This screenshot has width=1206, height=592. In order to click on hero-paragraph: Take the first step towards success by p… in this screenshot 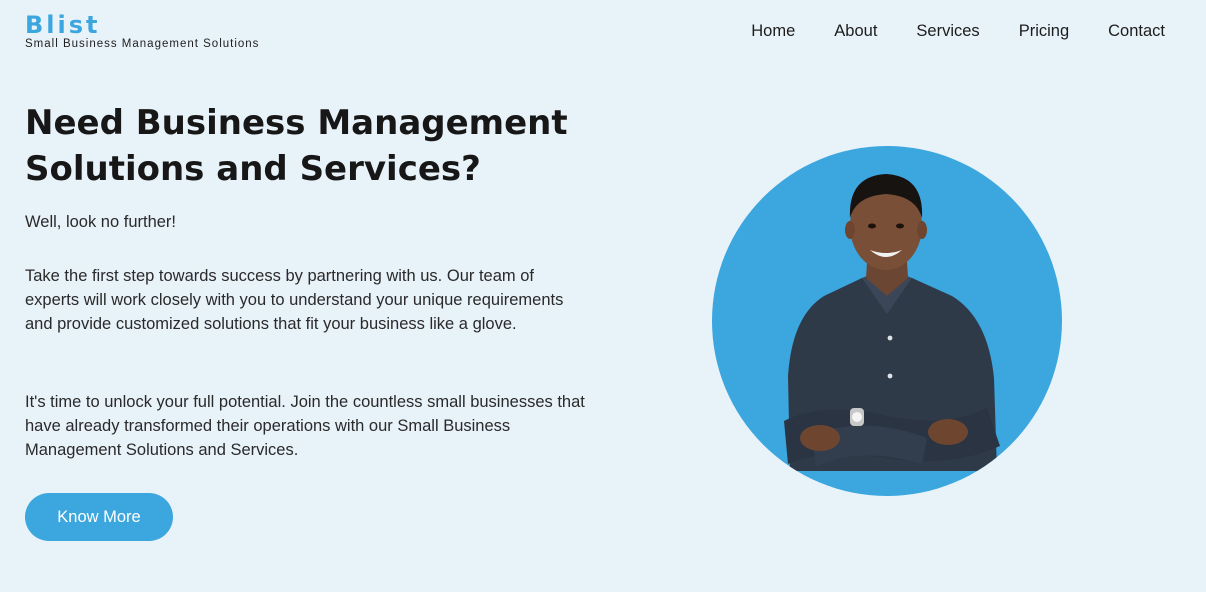, I will do `click(294, 300)`.